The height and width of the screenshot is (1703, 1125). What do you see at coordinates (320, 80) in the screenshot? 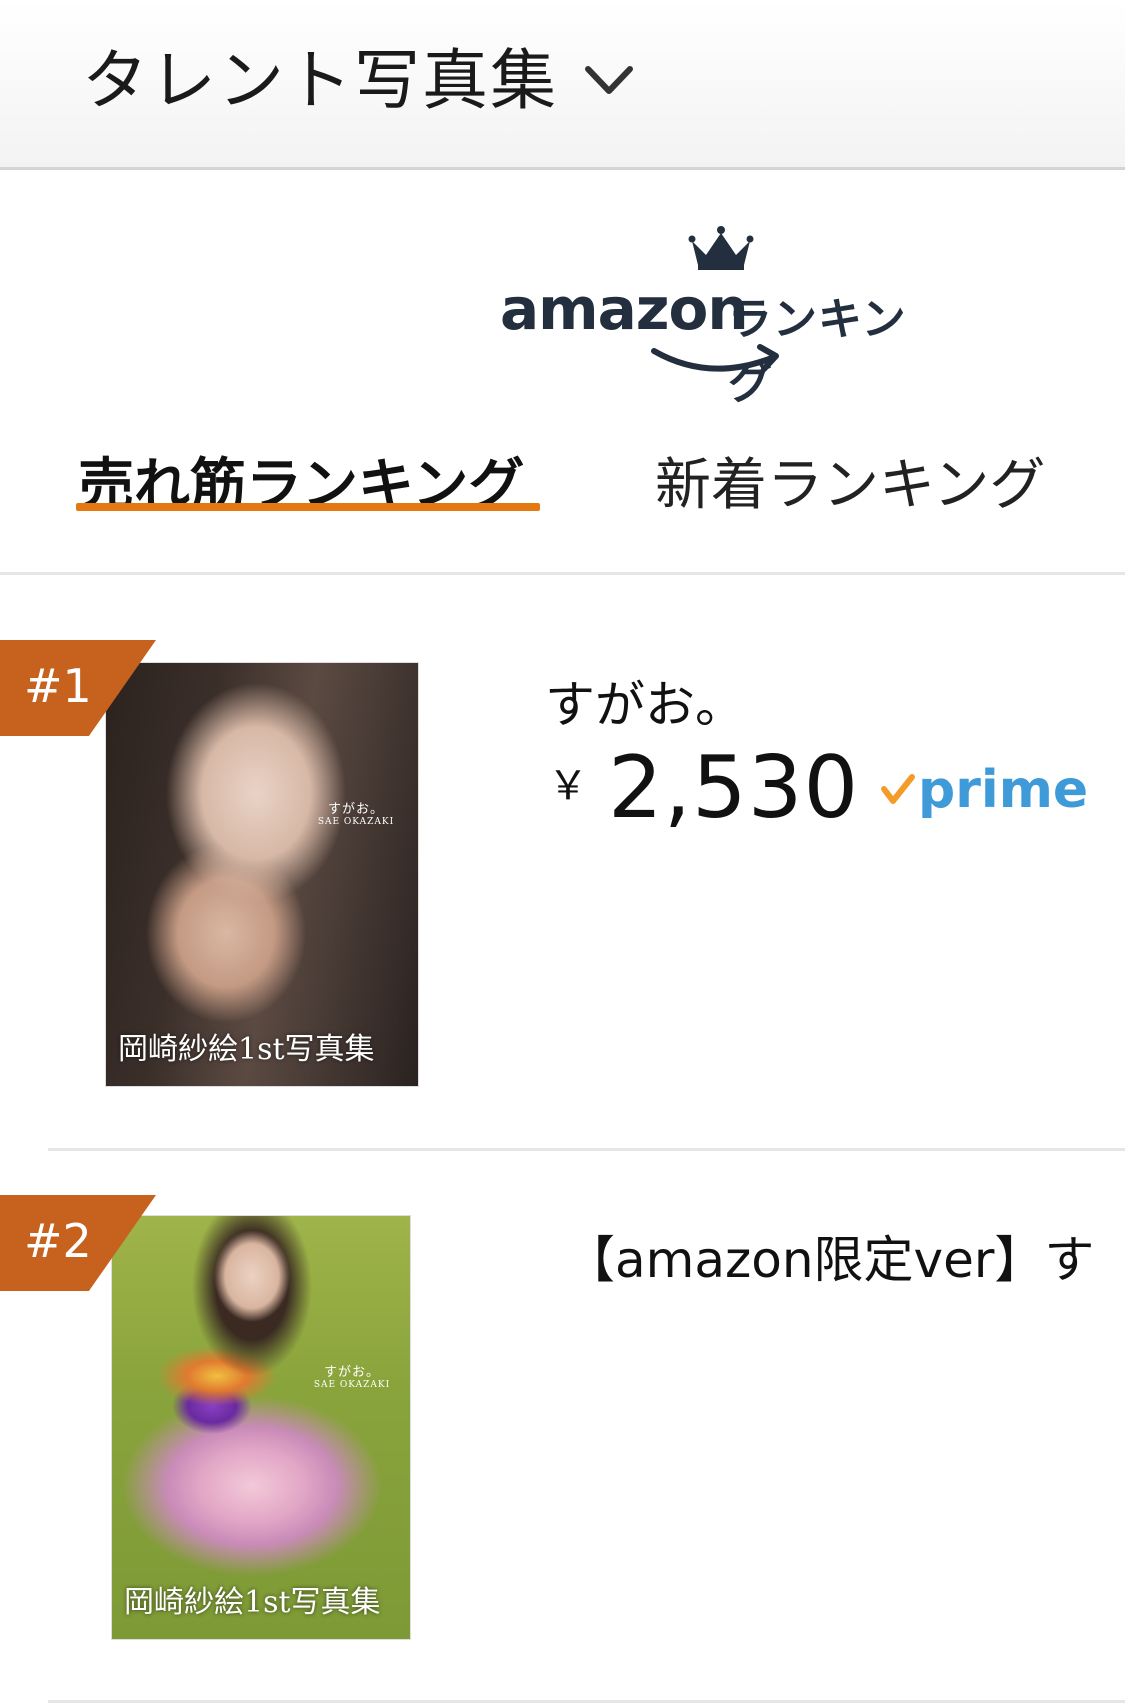
I see `category-label: タレント写真集` at bounding box center [320, 80].